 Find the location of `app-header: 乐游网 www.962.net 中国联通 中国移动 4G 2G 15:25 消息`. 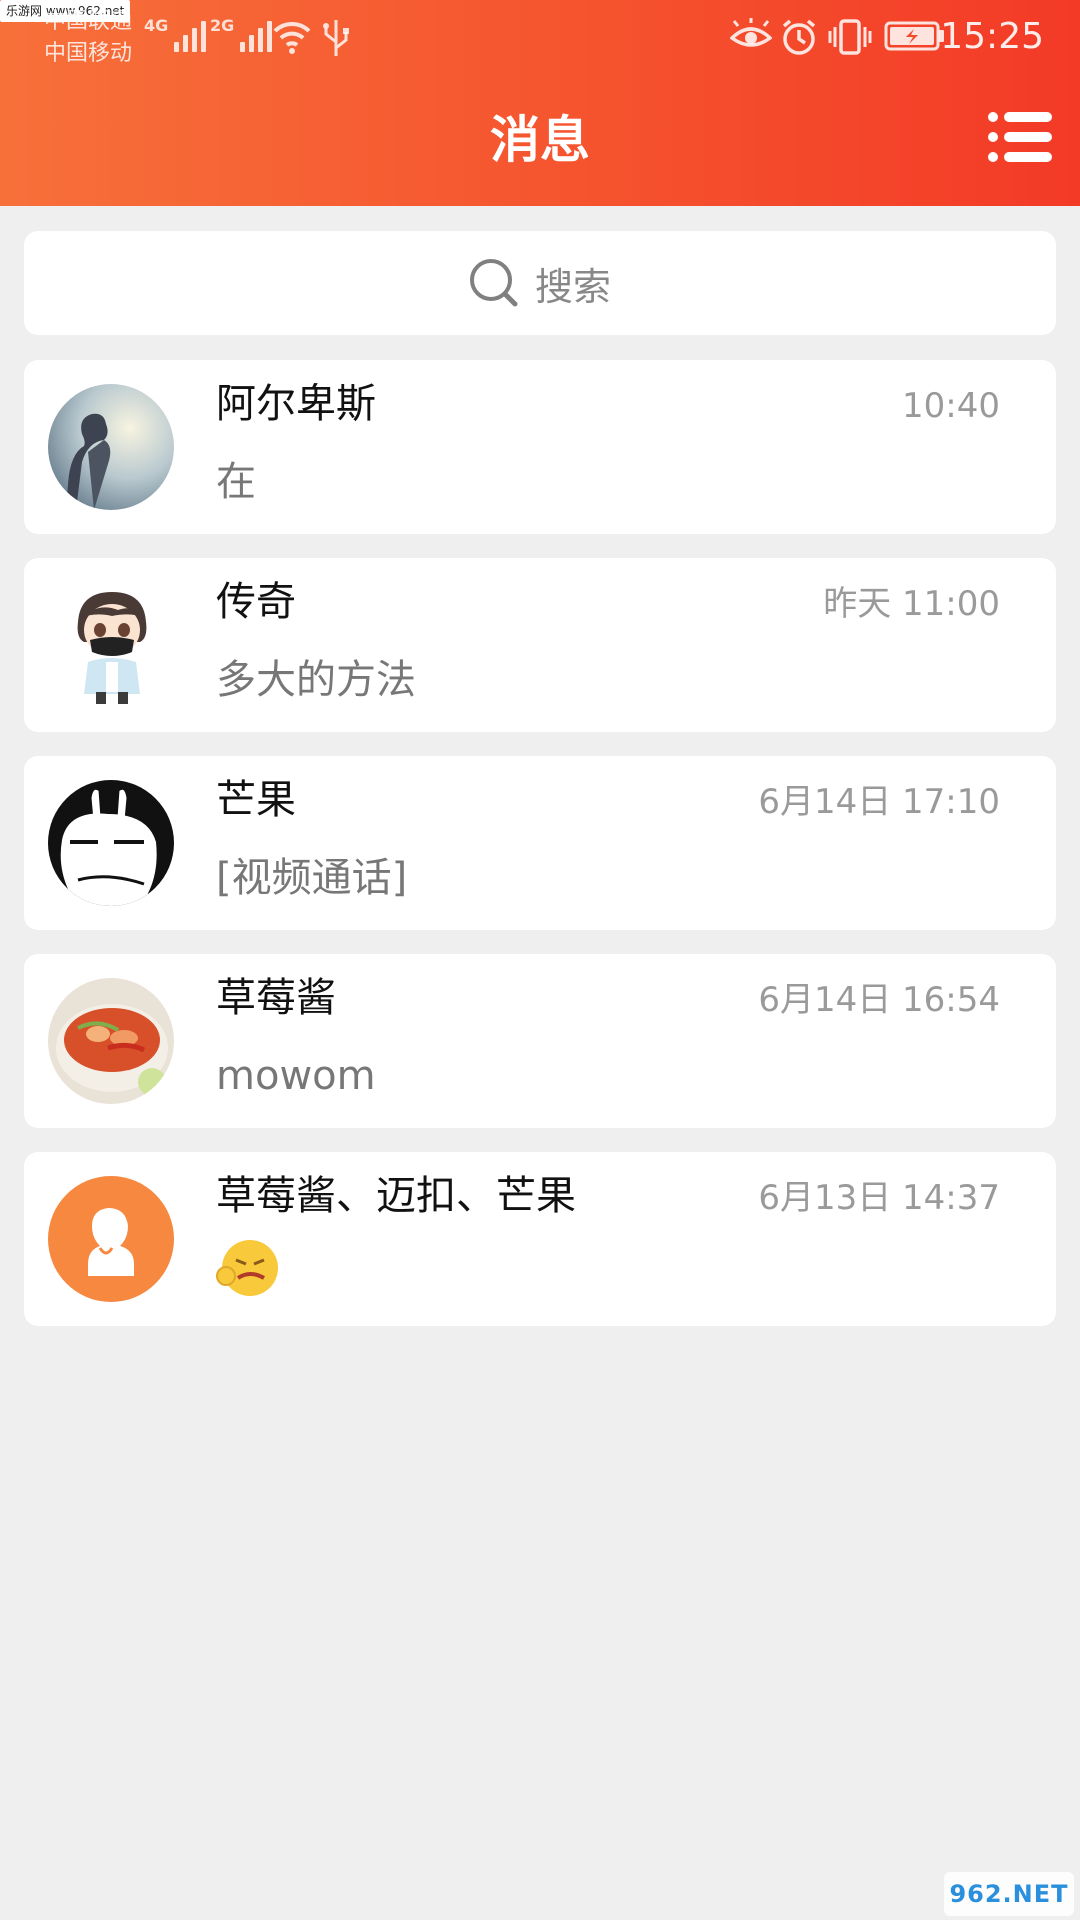

app-header: 乐游网 www.962.net 中国联通 中国移动 4G 2G 15:25 消息 is located at coordinates (540, 103).